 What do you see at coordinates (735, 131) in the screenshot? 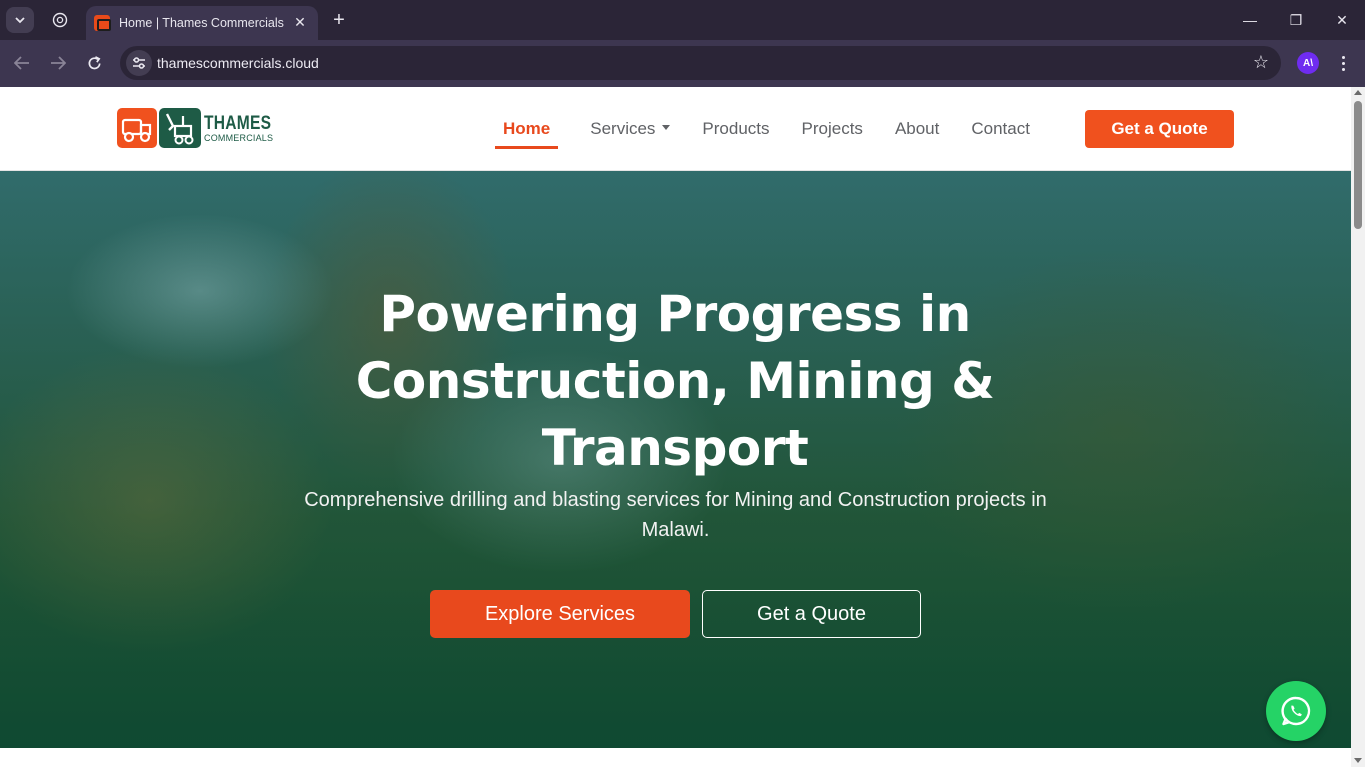
I see `nav-products: Products` at bounding box center [735, 131].